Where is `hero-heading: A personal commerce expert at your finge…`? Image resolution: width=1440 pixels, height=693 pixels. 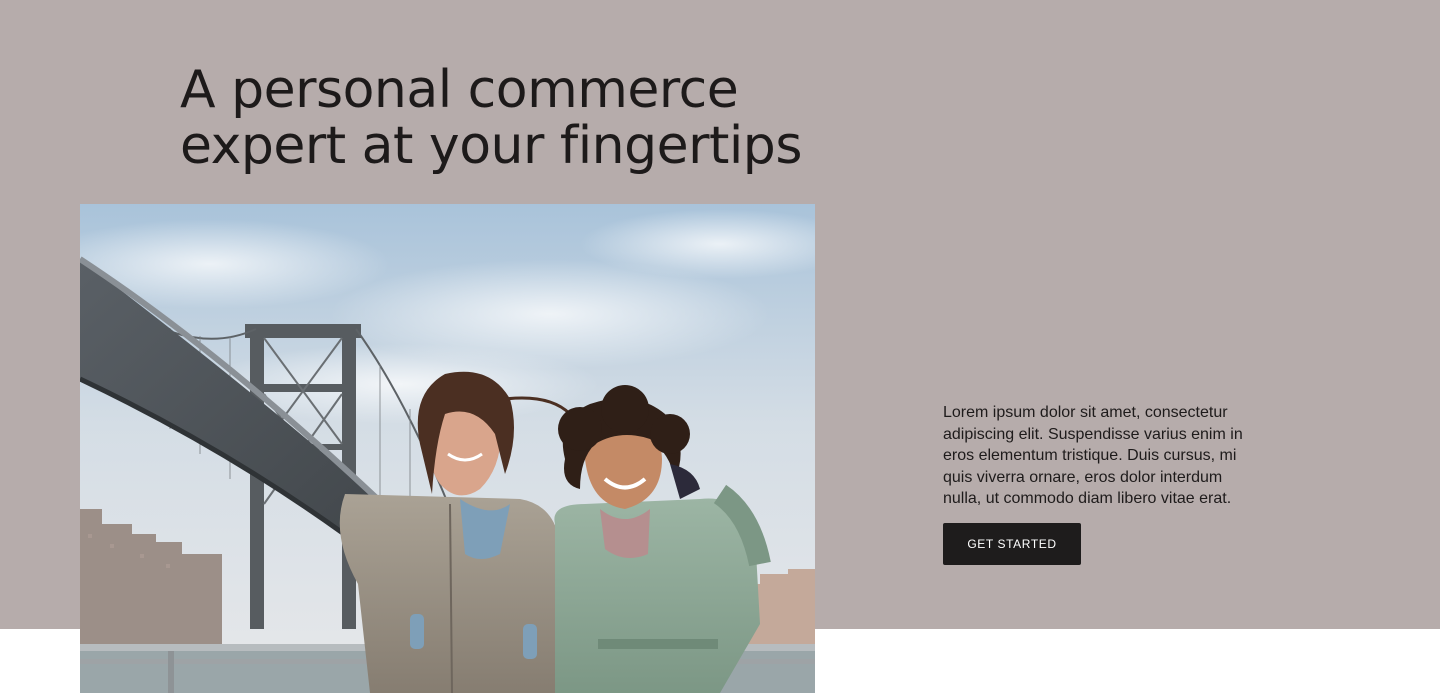
hero-heading: A personal commerce expert at your finge… is located at coordinates (500, 118).